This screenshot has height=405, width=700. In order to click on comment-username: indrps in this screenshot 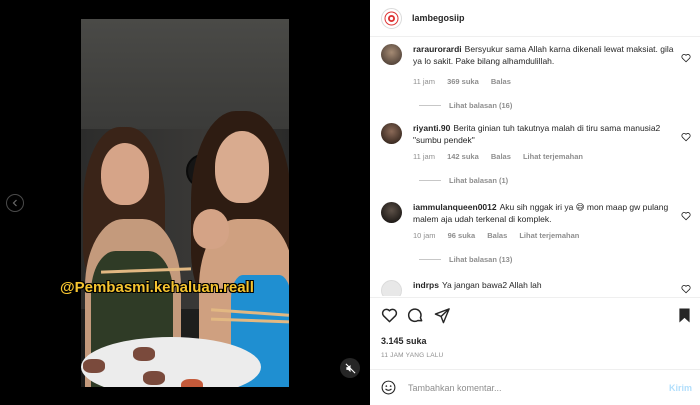, I will do `click(426, 285)`.